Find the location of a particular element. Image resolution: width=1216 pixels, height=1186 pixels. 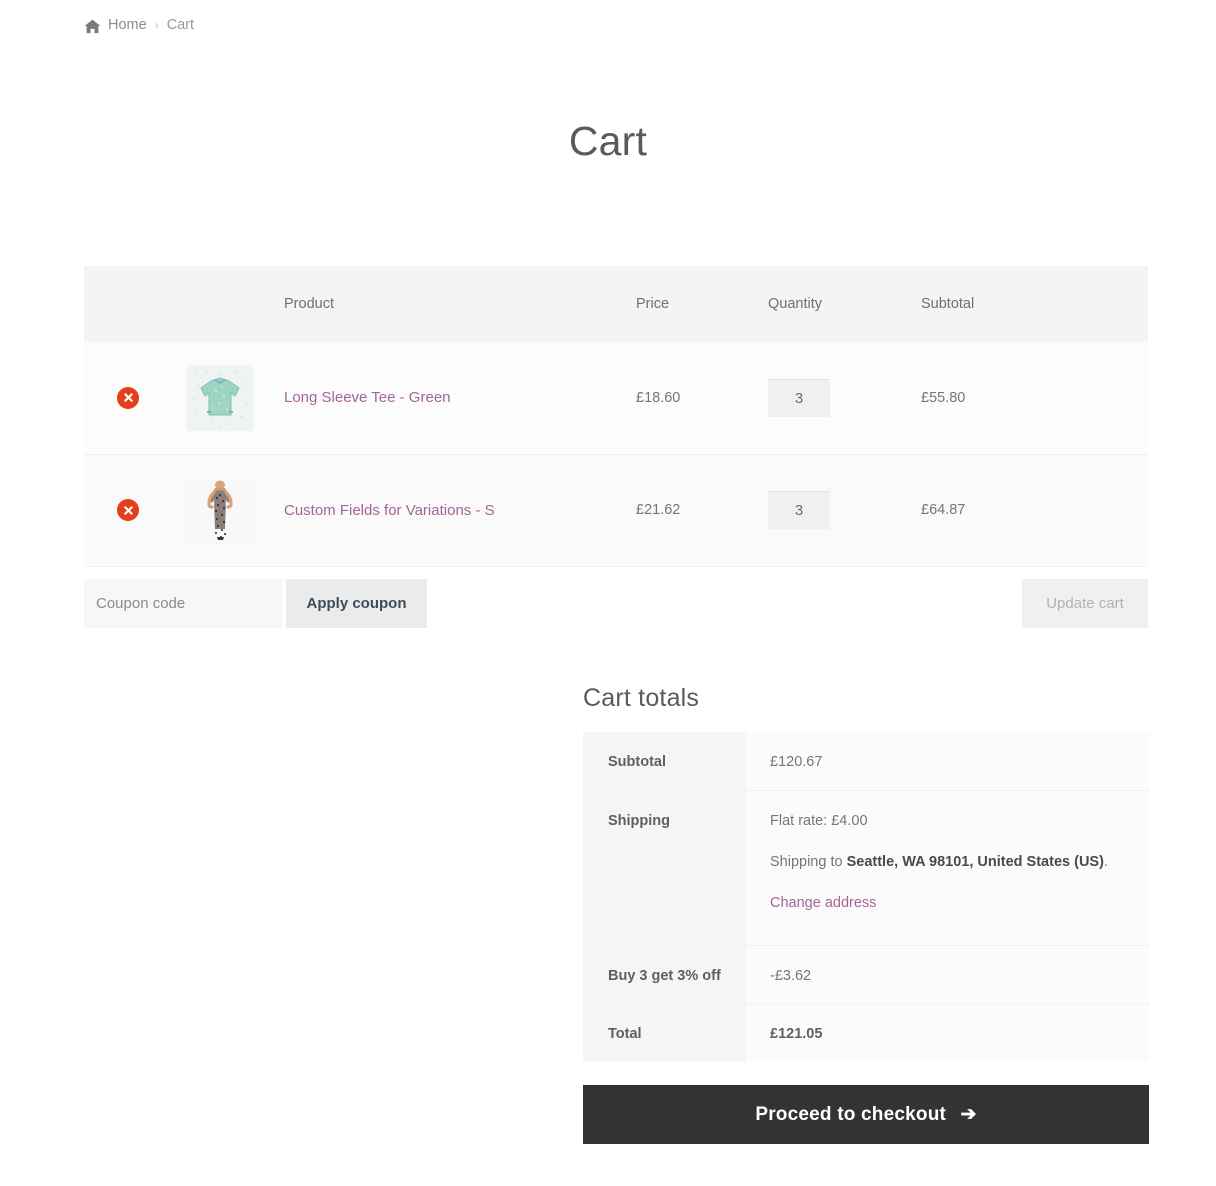

product-subtotal: £55.80 is located at coordinates (1034, 398).